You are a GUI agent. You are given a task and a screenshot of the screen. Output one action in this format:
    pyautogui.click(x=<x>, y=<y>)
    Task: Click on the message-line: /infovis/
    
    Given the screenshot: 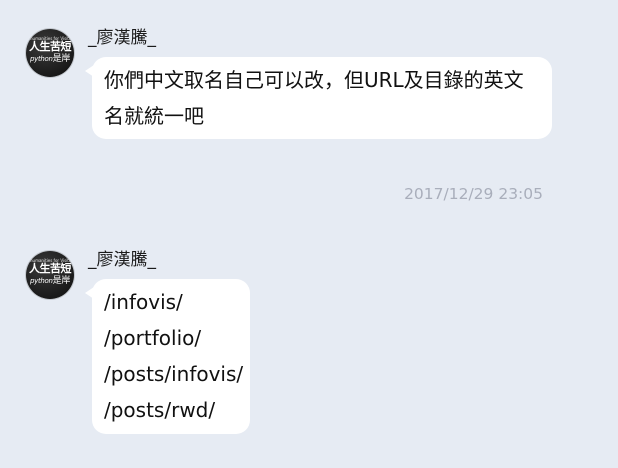 What is the action you would take?
    pyautogui.click(x=143, y=302)
    